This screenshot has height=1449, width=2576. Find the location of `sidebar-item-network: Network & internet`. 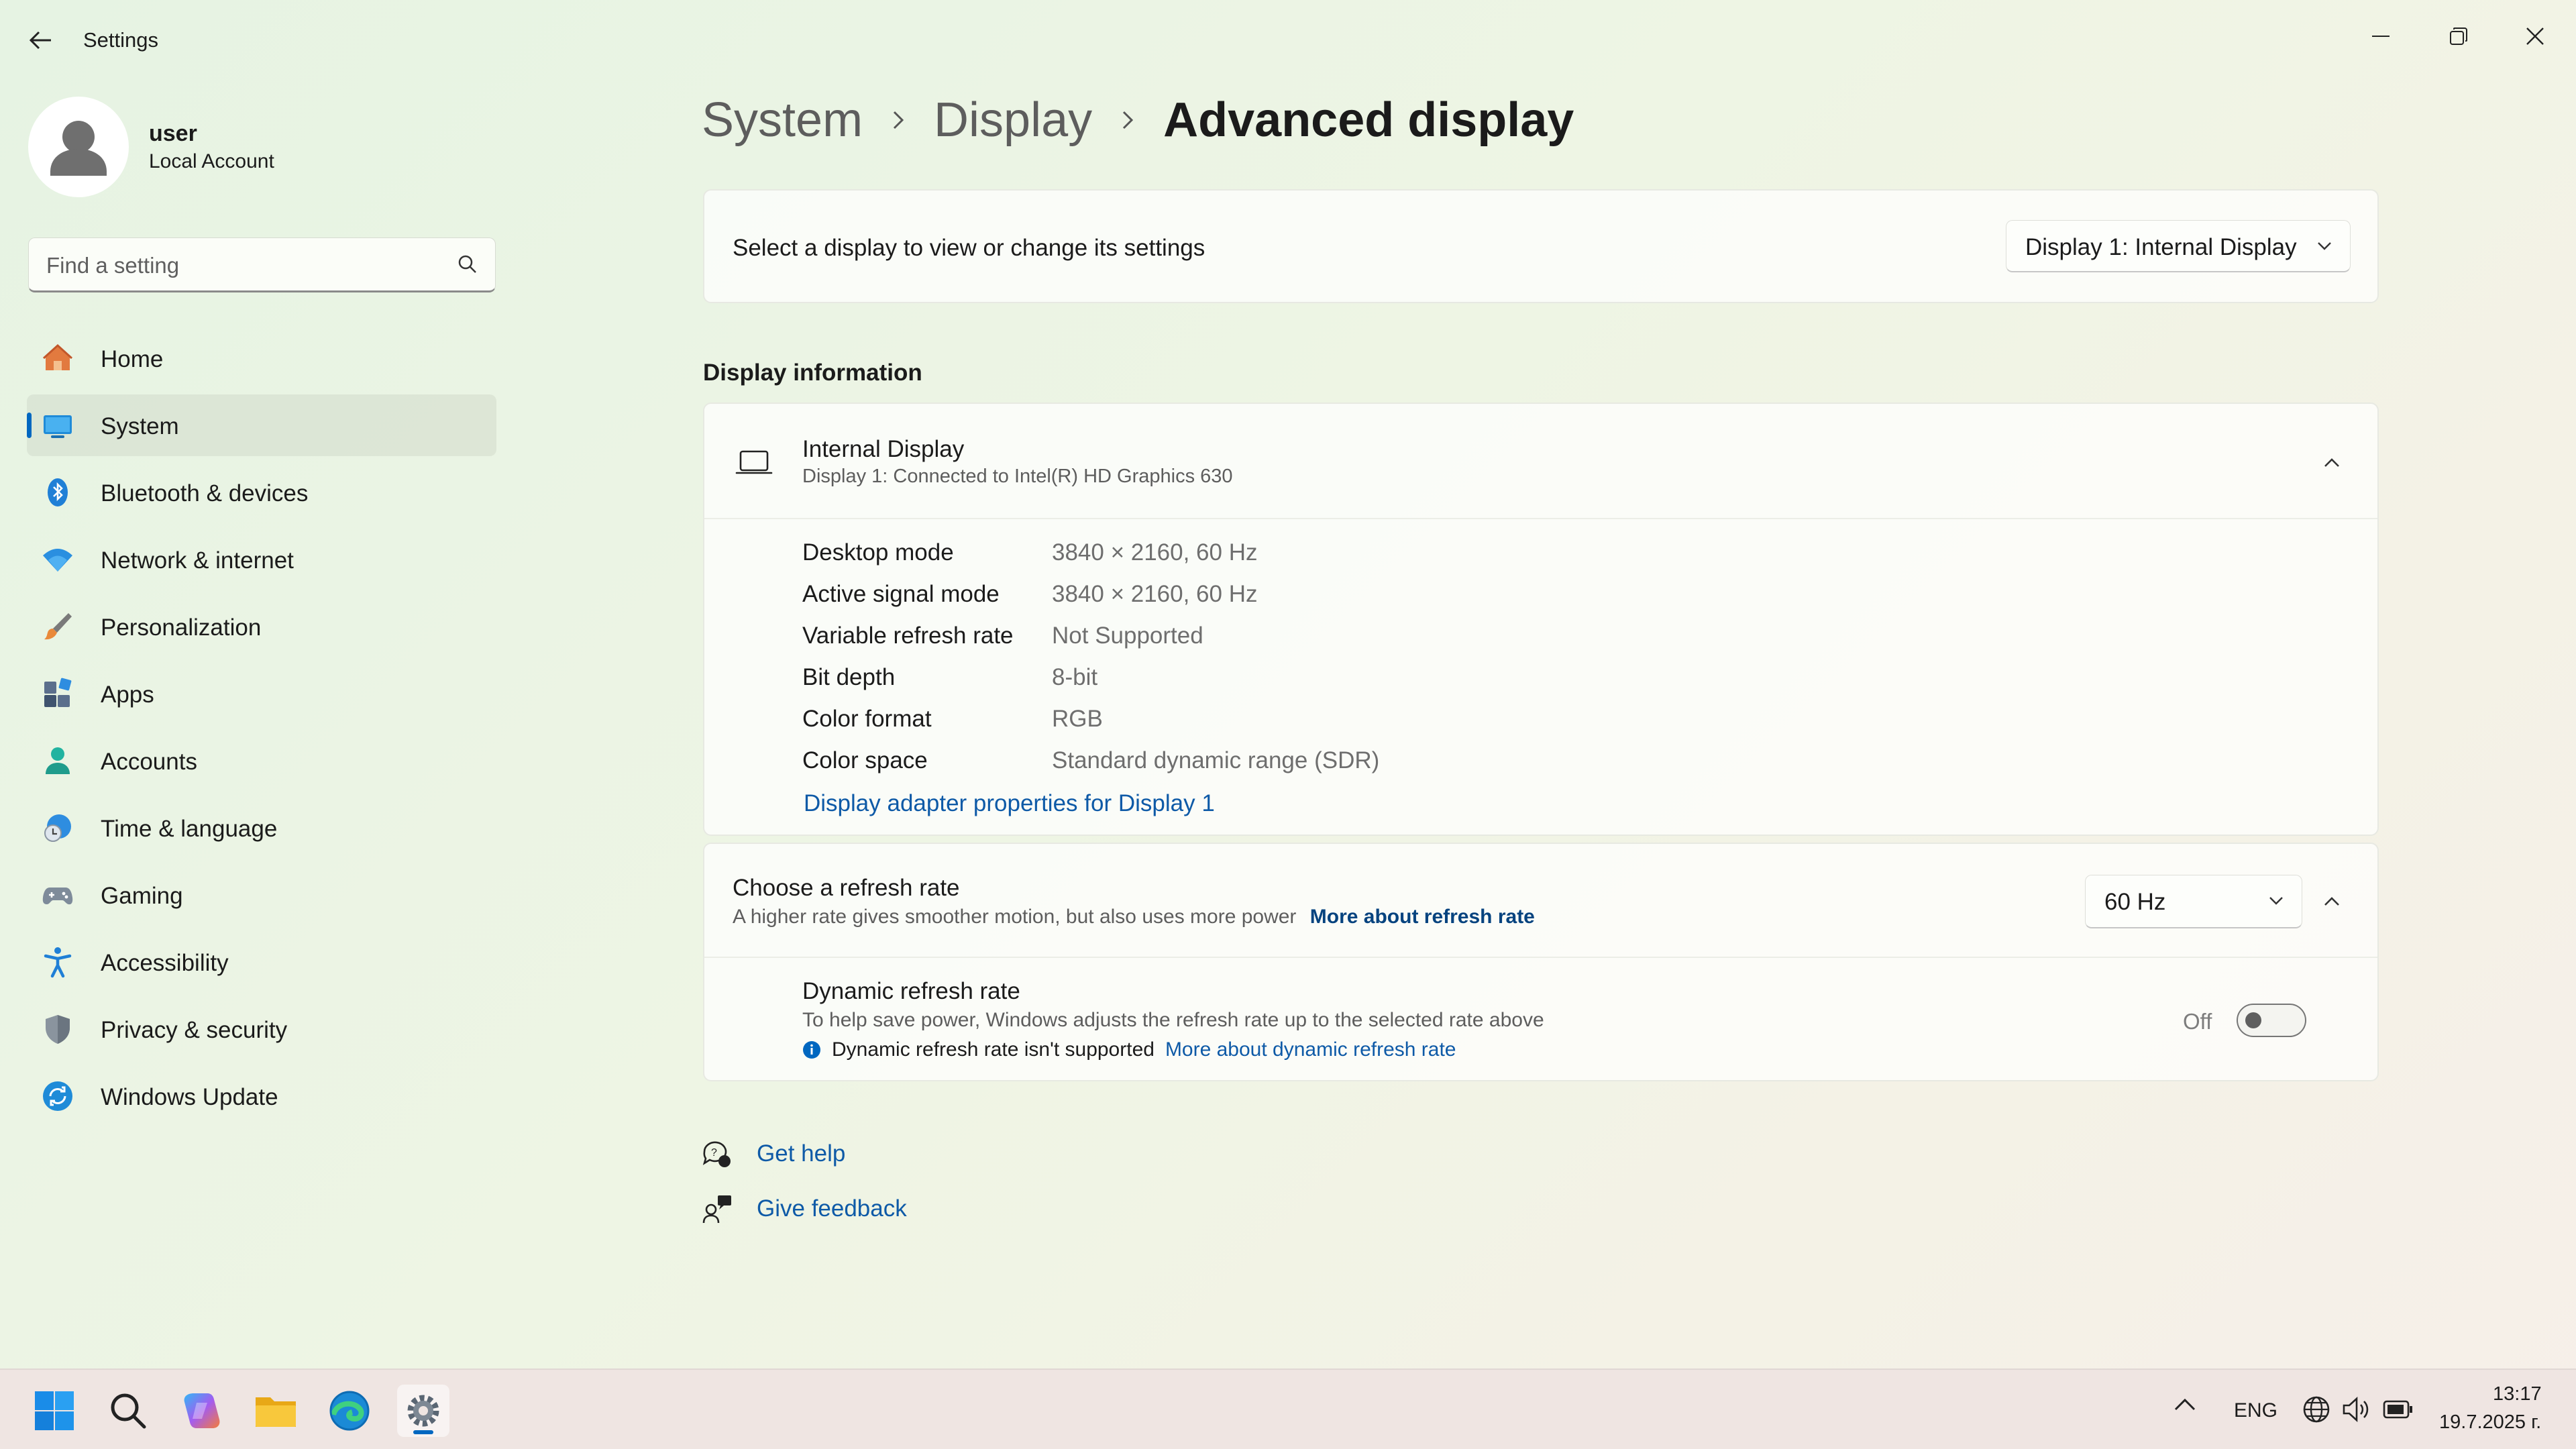

sidebar-item-network: Network & internet is located at coordinates (261, 559).